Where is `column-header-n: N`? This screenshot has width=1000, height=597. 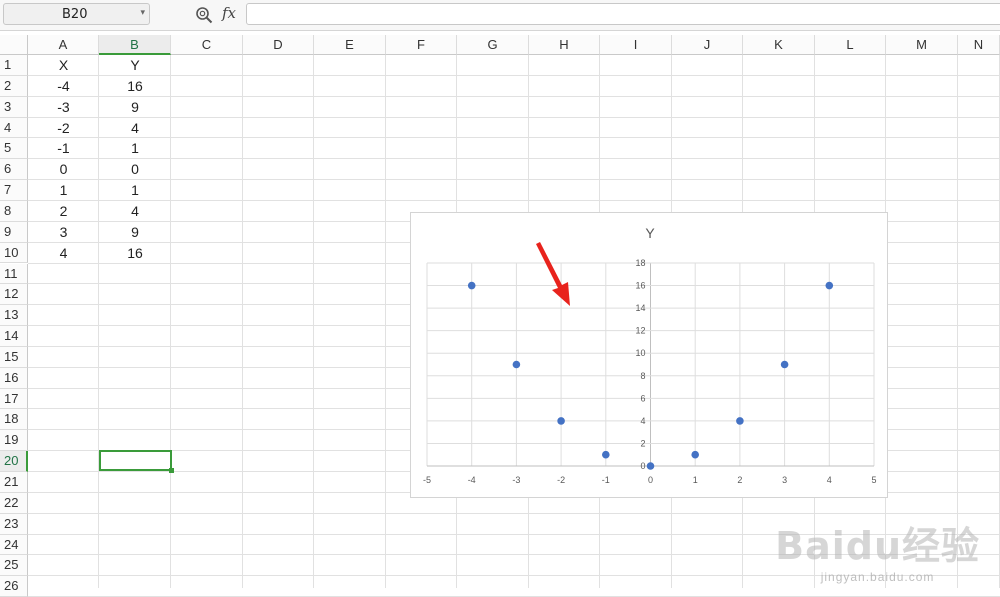
column-header-n: N is located at coordinates (979, 45).